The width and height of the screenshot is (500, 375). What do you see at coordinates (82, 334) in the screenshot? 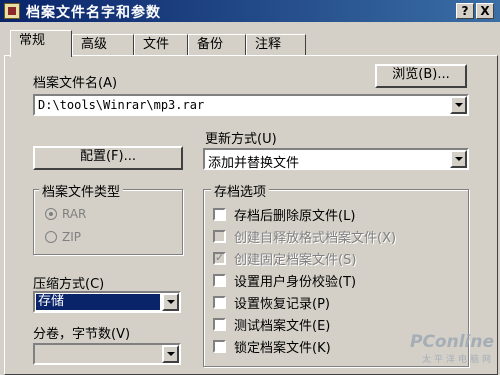
I see `volume-size-label: 分卷，字节数(V)` at bounding box center [82, 334].